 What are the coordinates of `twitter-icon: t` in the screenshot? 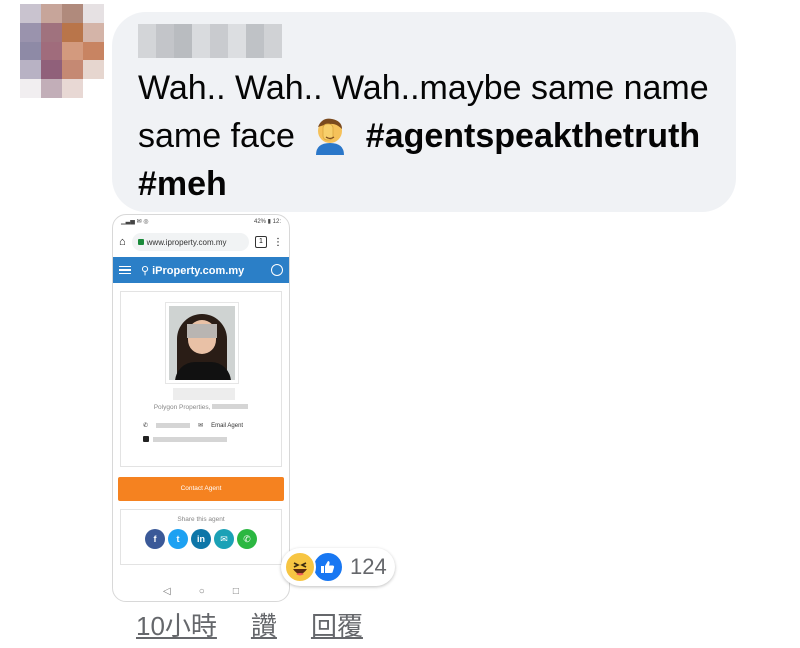 It's located at (178, 539).